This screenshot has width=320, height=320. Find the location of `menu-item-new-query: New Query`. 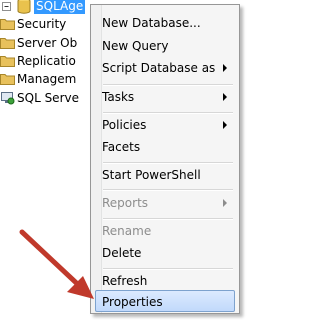

menu-item-new-query: New Query is located at coordinates (165, 46).